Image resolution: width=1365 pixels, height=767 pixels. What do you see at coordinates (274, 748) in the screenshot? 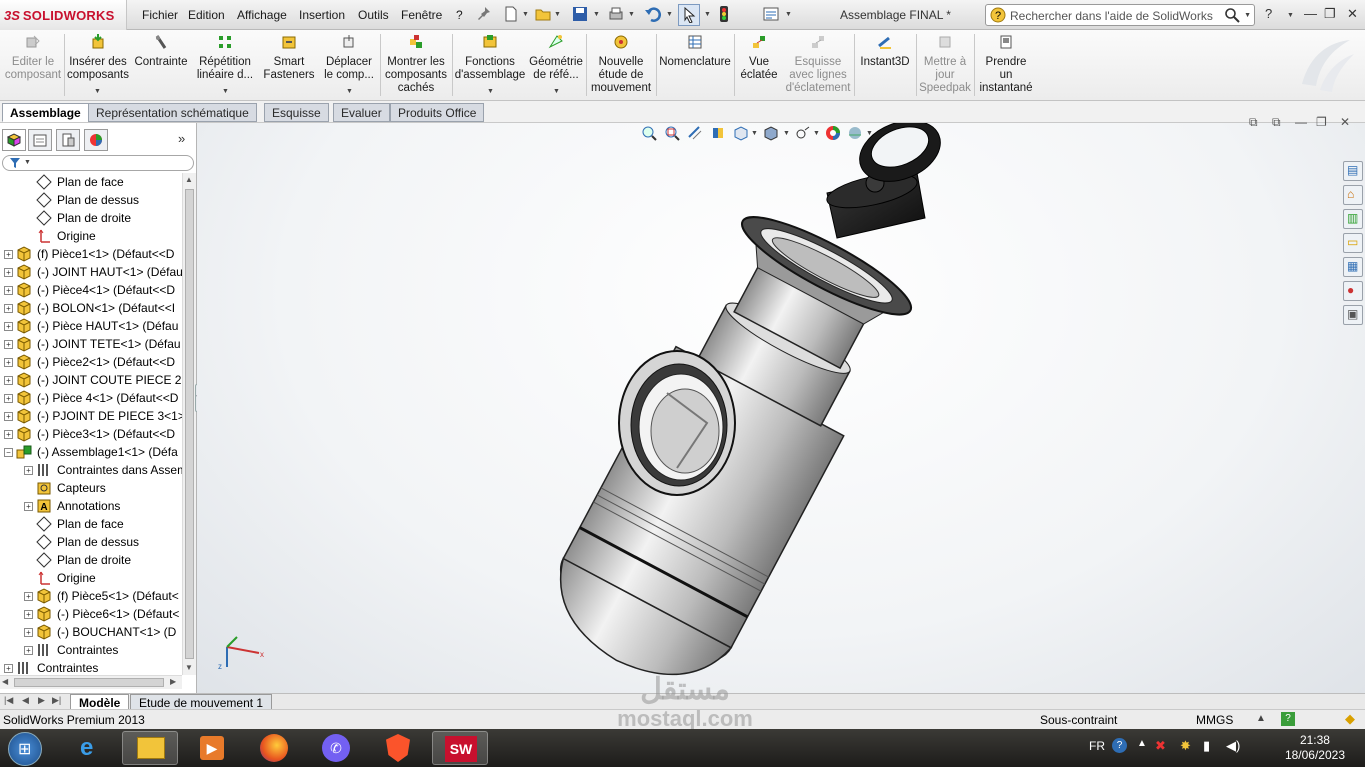
I see `firefox-icon` at bounding box center [274, 748].